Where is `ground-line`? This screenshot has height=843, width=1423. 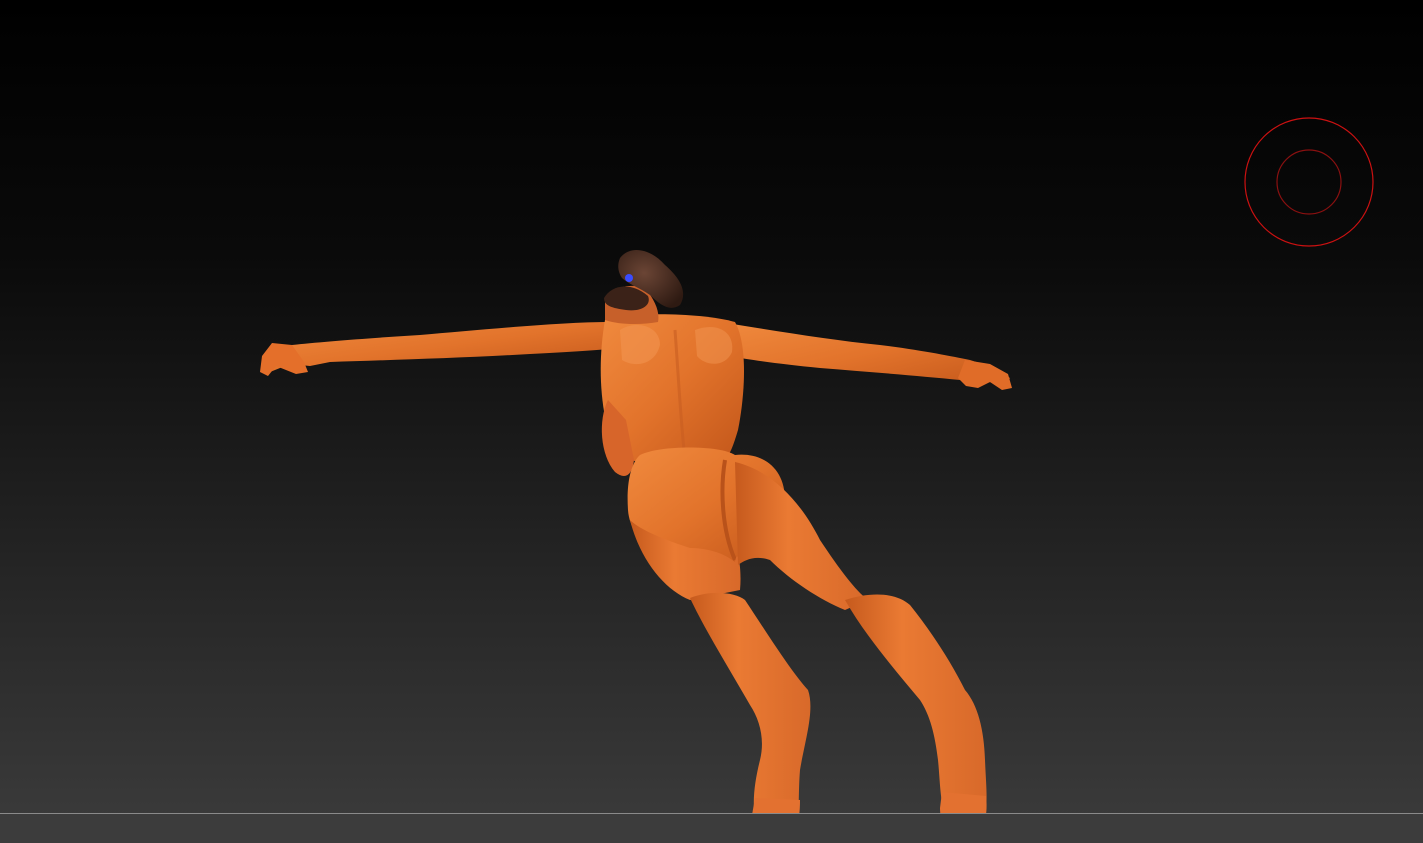 ground-line is located at coordinates (711, 813).